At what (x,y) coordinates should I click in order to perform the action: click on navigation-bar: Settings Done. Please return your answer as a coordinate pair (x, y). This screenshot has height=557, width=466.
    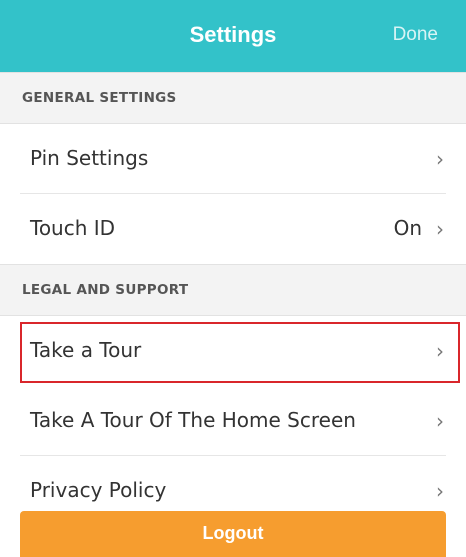
    Looking at the image, I should click on (233, 36).